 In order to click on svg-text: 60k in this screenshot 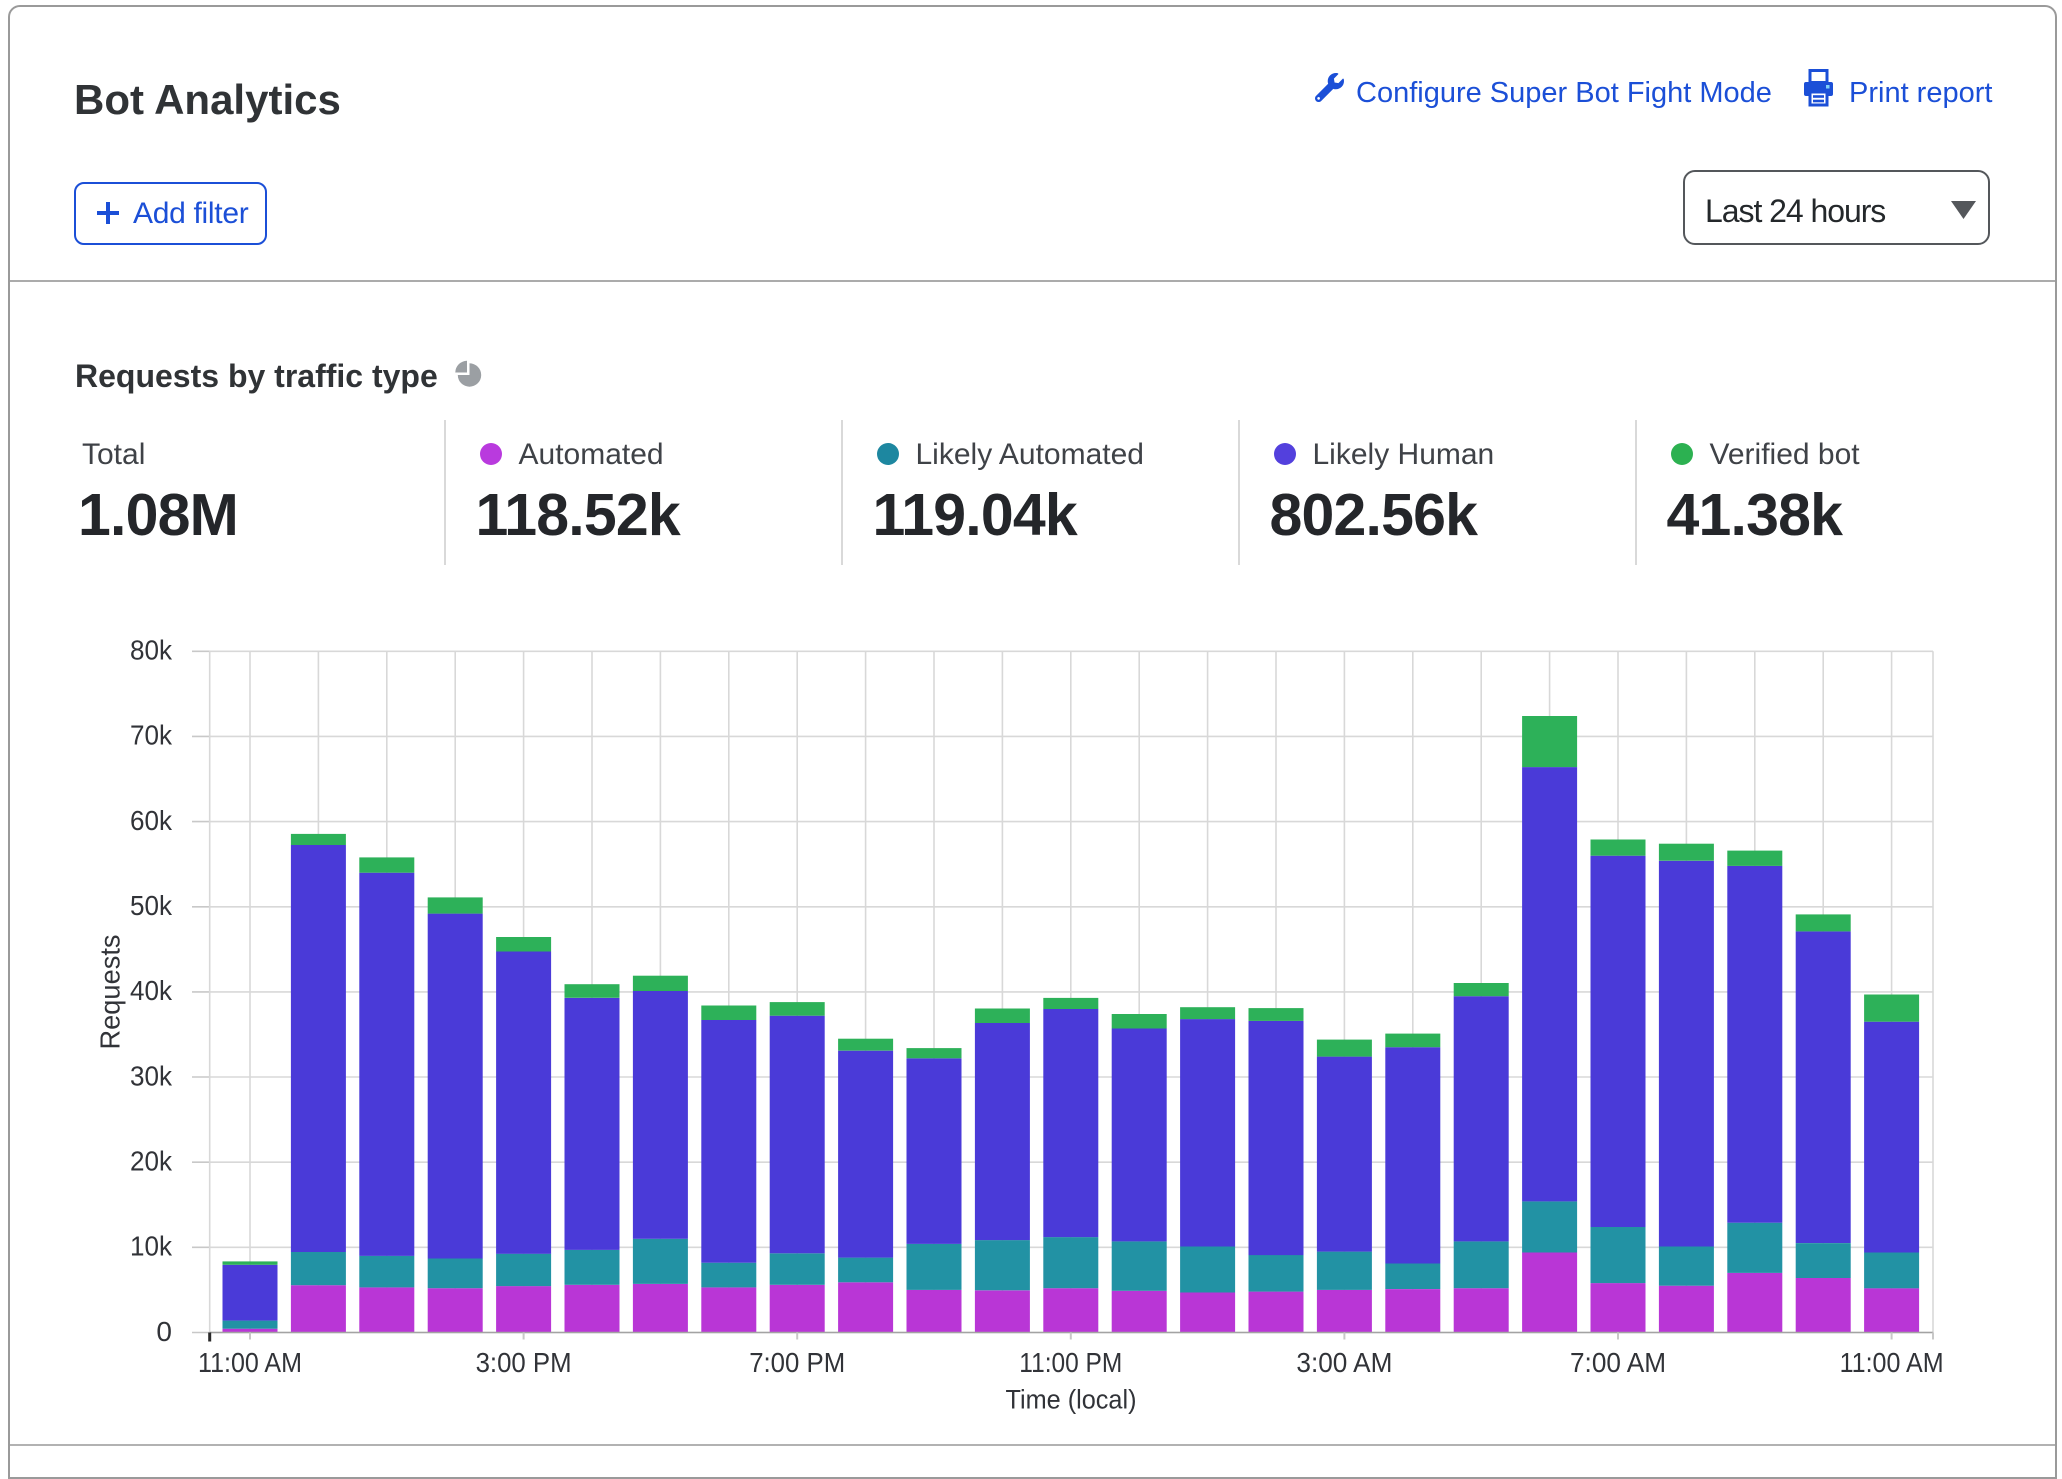, I will do `click(151, 820)`.